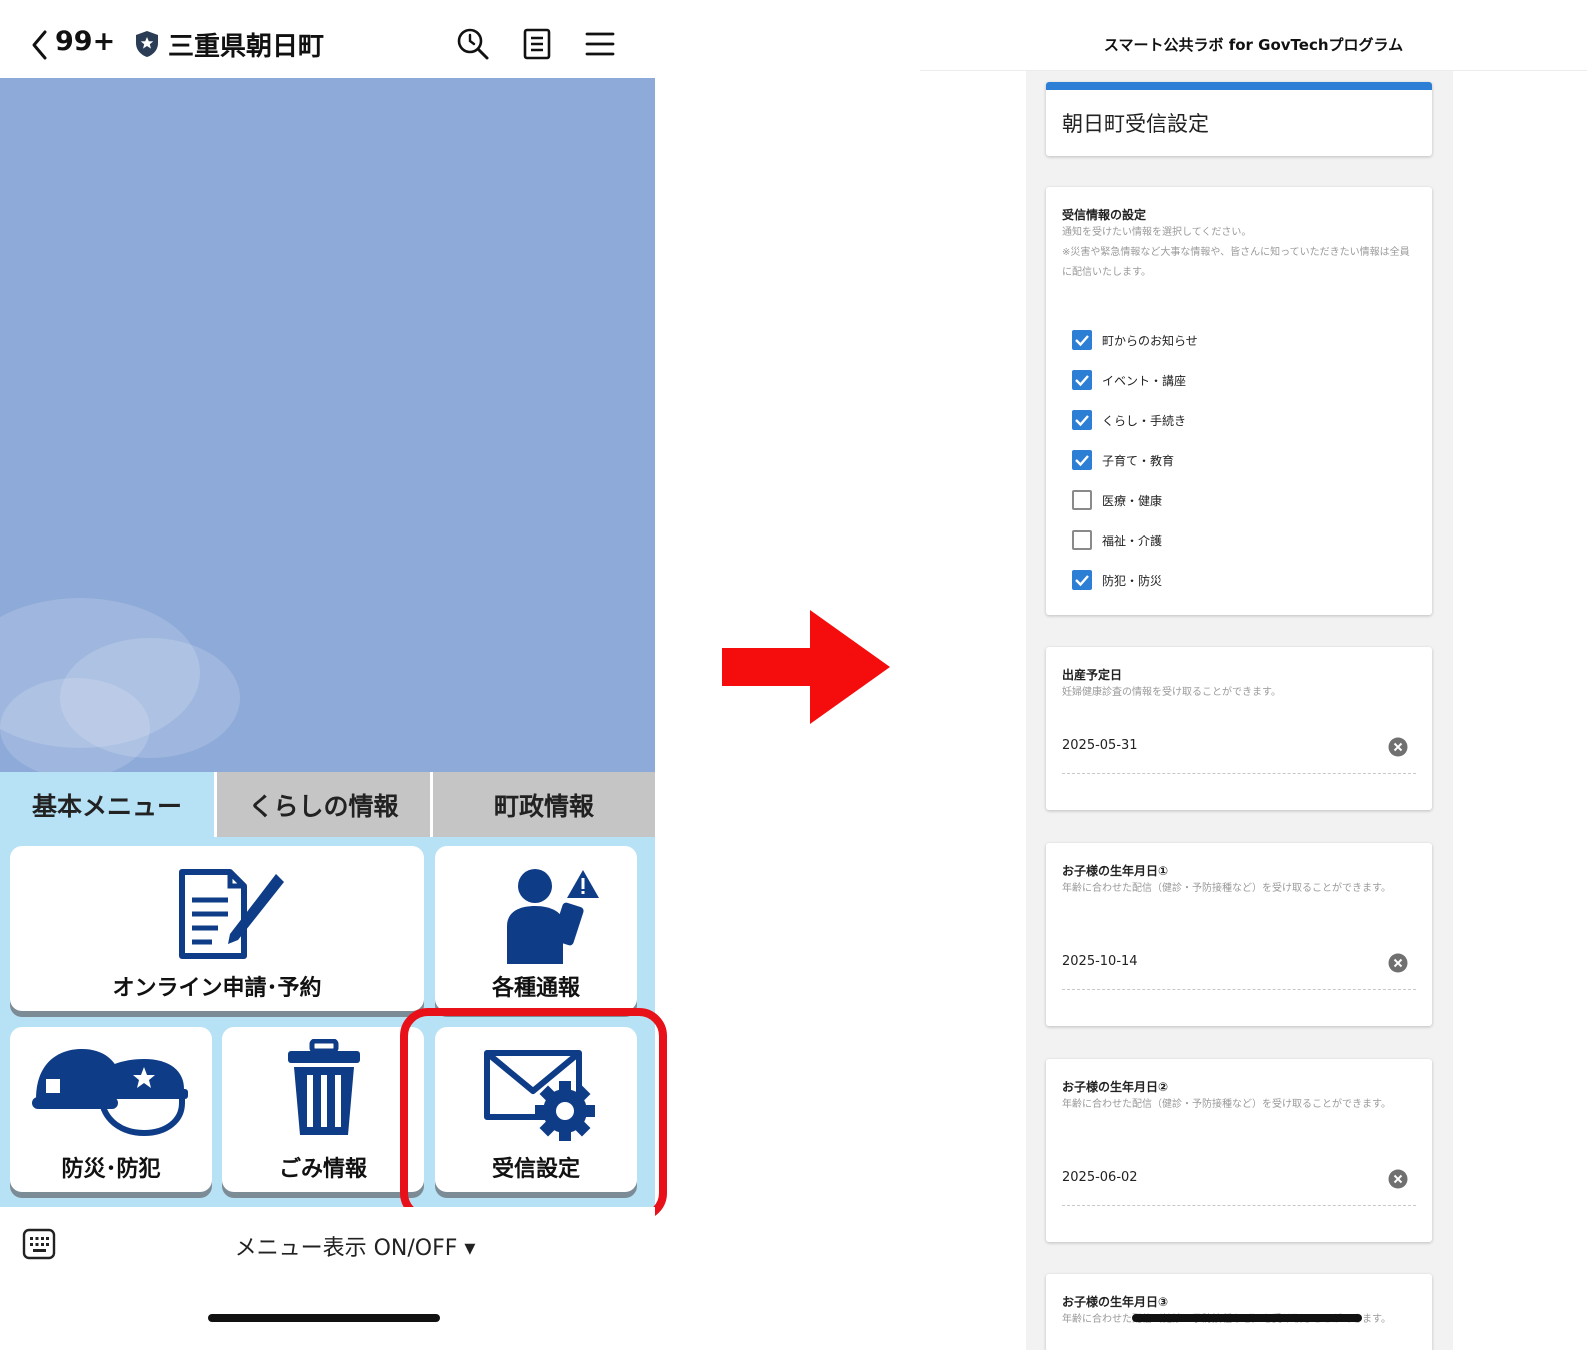 This screenshot has height=1350, width=1587. I want to click on helmets-icon, so click(110, 1093).